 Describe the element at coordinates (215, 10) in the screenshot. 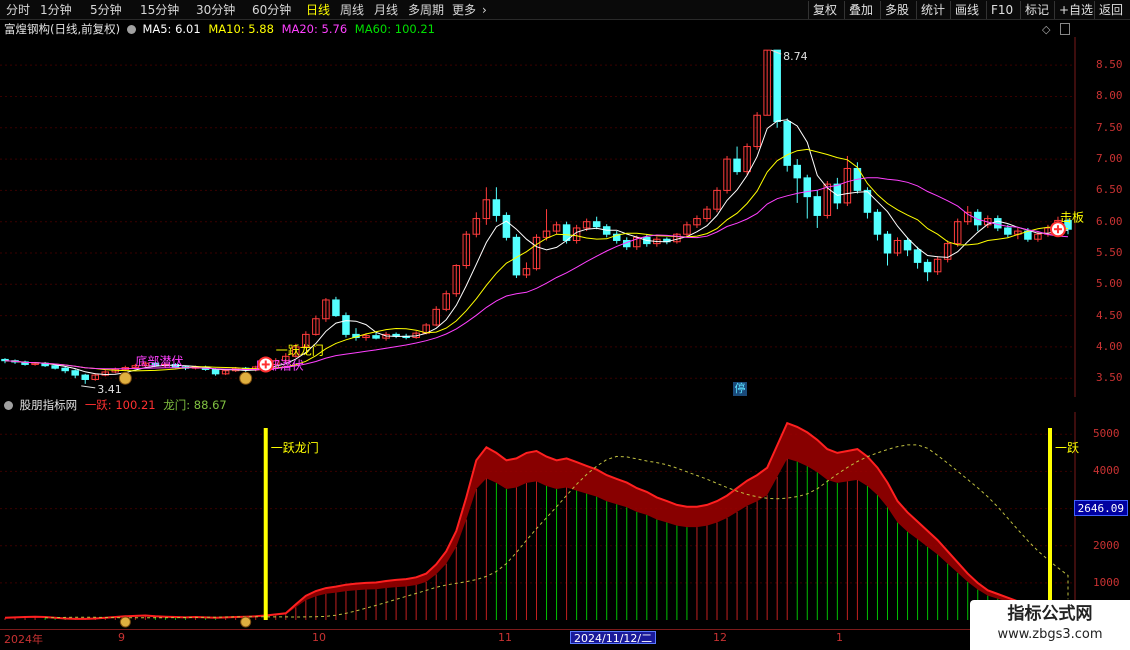

I see `tab-30min: 30分钟` at that location.